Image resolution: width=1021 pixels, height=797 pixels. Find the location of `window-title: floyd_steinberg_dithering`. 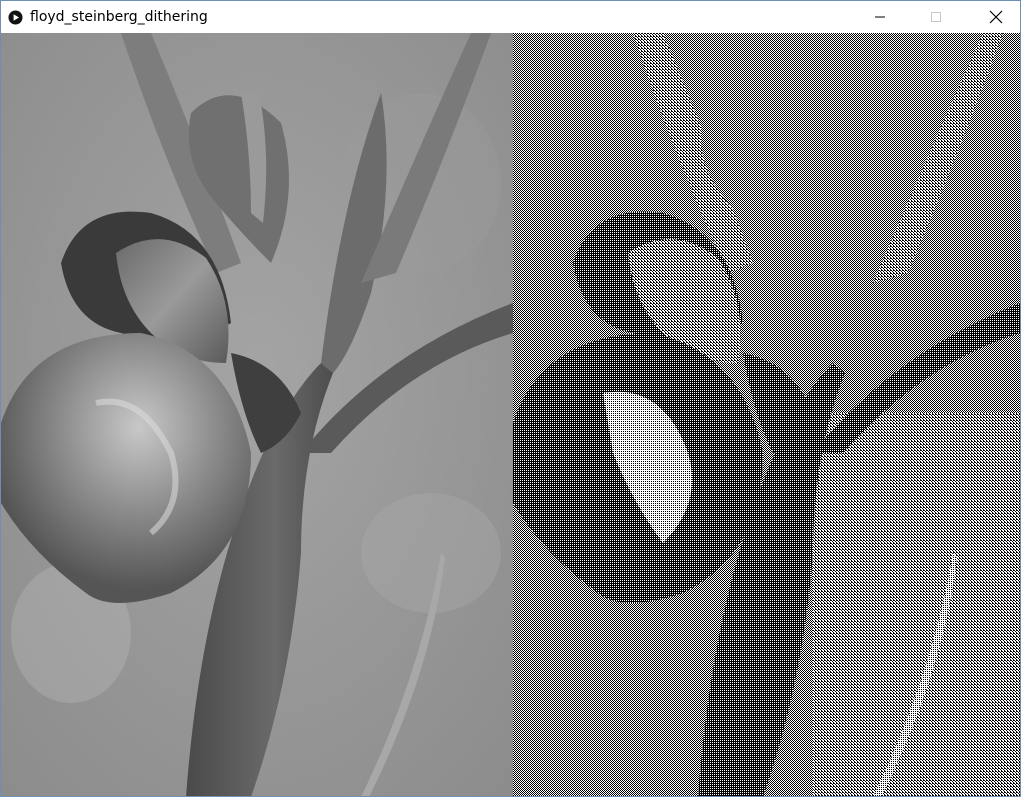

window-title: floyd_steinberg_dithering is located at coordinates (119, 17).